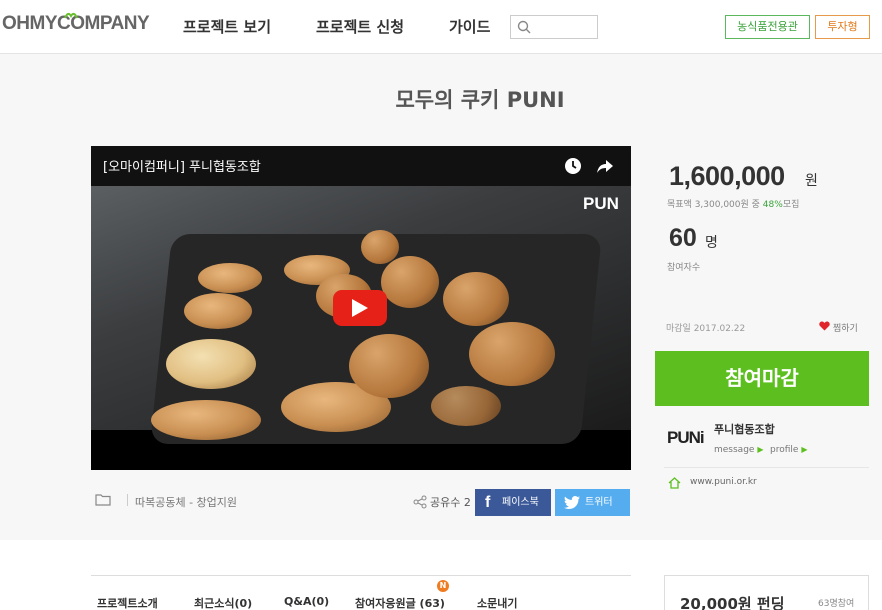 The width and height of the screenshot is (882, 610). I want to click on play-icon, so click(360, 308).